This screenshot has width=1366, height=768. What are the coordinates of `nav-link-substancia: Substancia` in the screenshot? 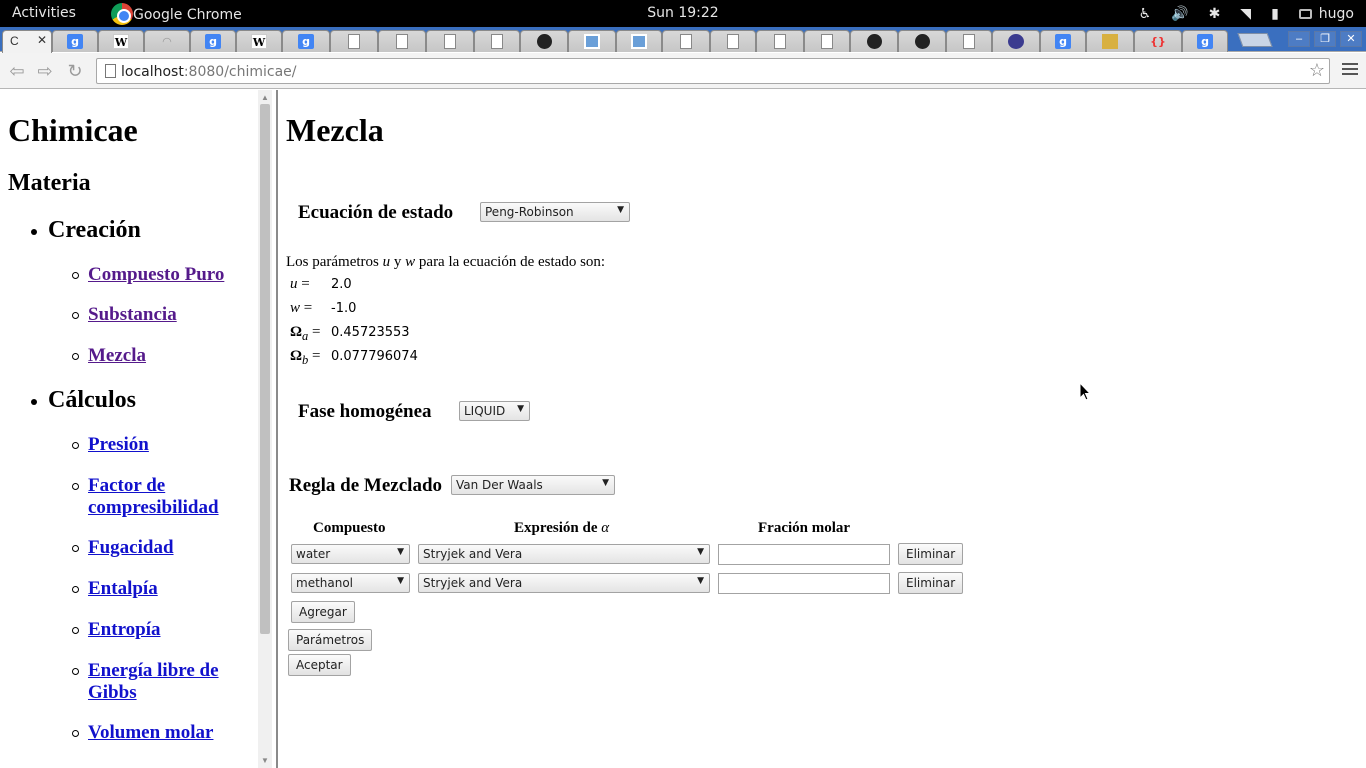 It's located at (124, 315).